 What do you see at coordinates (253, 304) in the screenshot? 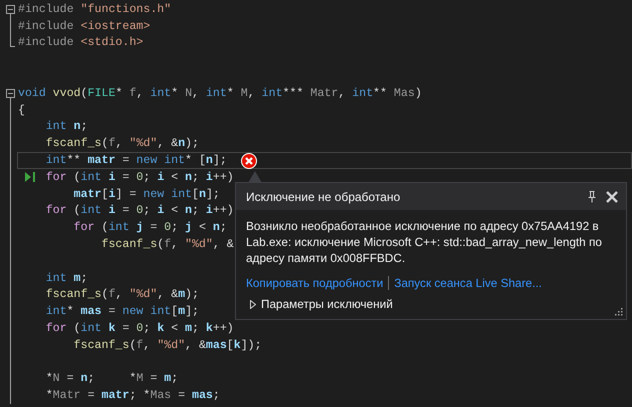
I see `expand-icon` at bounding box center [253, 304].